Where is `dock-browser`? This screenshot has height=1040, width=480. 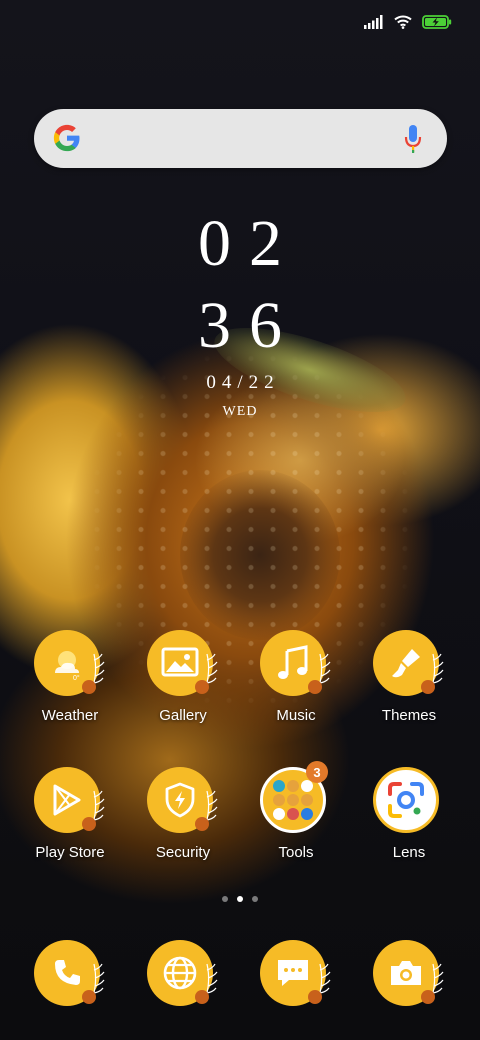 dock-browser is located at coordinates (183, 976).